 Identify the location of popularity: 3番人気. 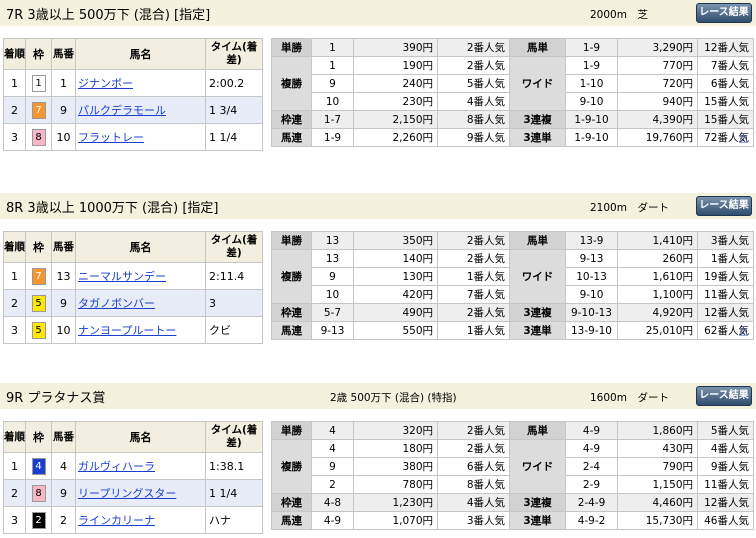
(473, 520).